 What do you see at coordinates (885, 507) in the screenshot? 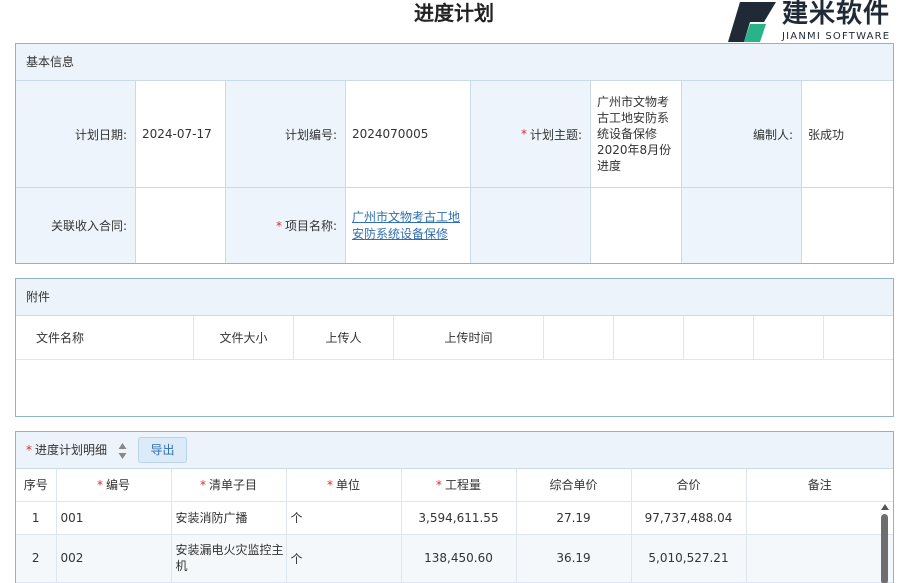
I see `scroll-up-icon` at bounding box center [885, 507].